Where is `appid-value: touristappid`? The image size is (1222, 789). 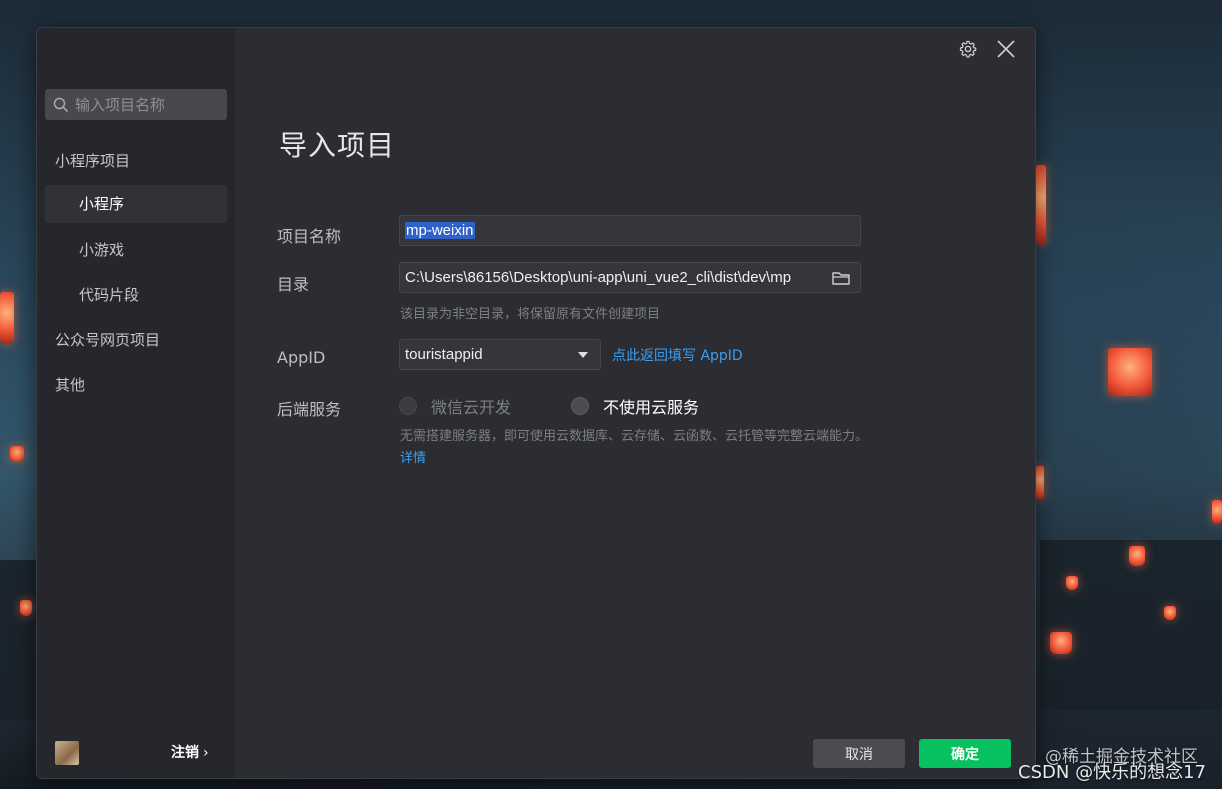 appid-value: touristappid is located at coordinates (444, 354).